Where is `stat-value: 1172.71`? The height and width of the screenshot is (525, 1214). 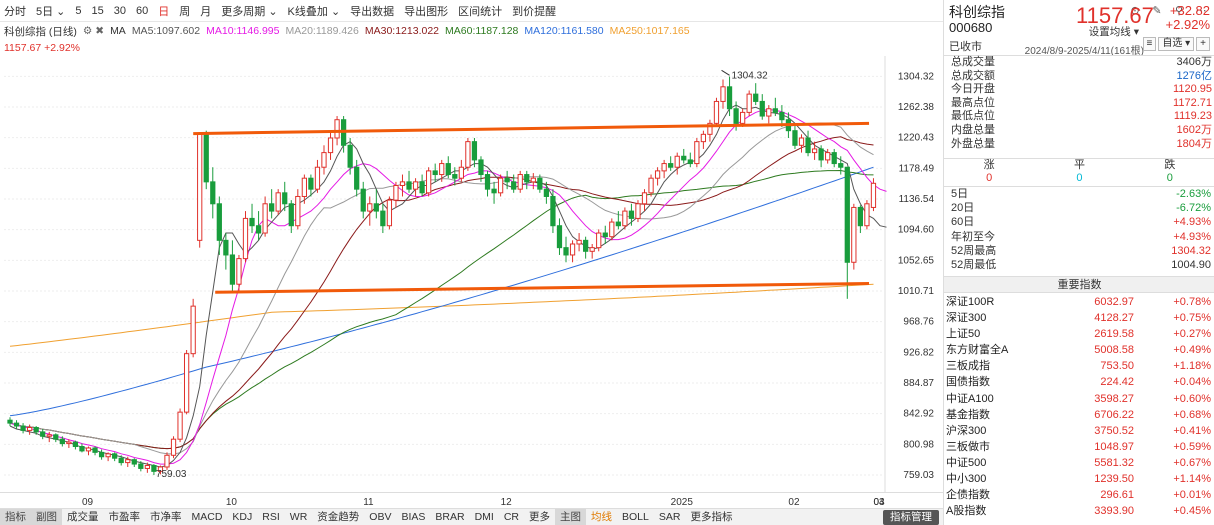
stat-value: 1172.71 is located at coordinates (1192, 102).